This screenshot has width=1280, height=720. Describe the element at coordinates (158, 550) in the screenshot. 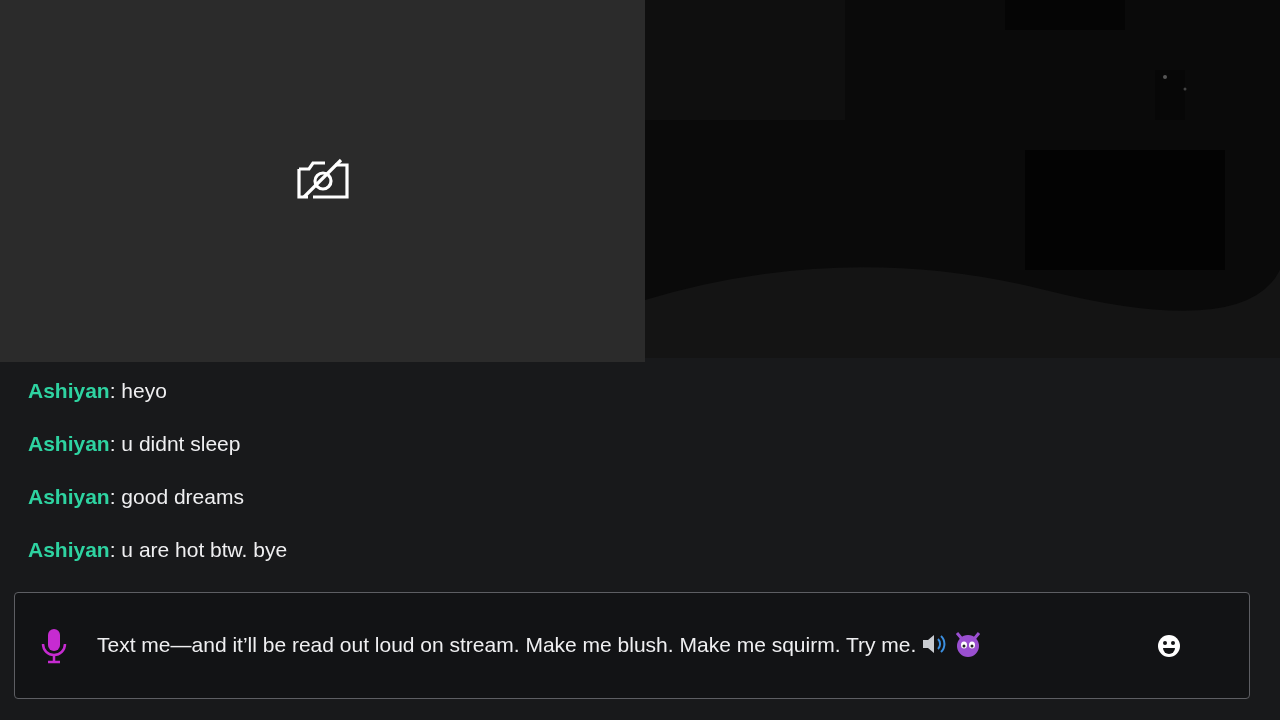

I see `chat-message: Ashiyan: u are hot btw. bye` at that location.